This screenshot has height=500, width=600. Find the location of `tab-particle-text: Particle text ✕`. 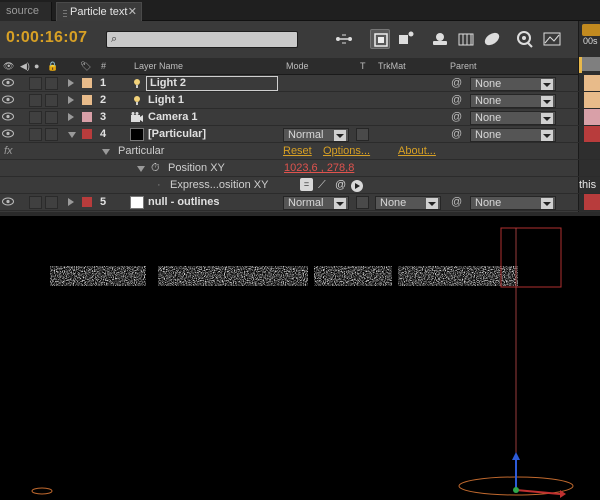

tab-particle-text: Particle text ✕ is located at coordinates (99, 11).